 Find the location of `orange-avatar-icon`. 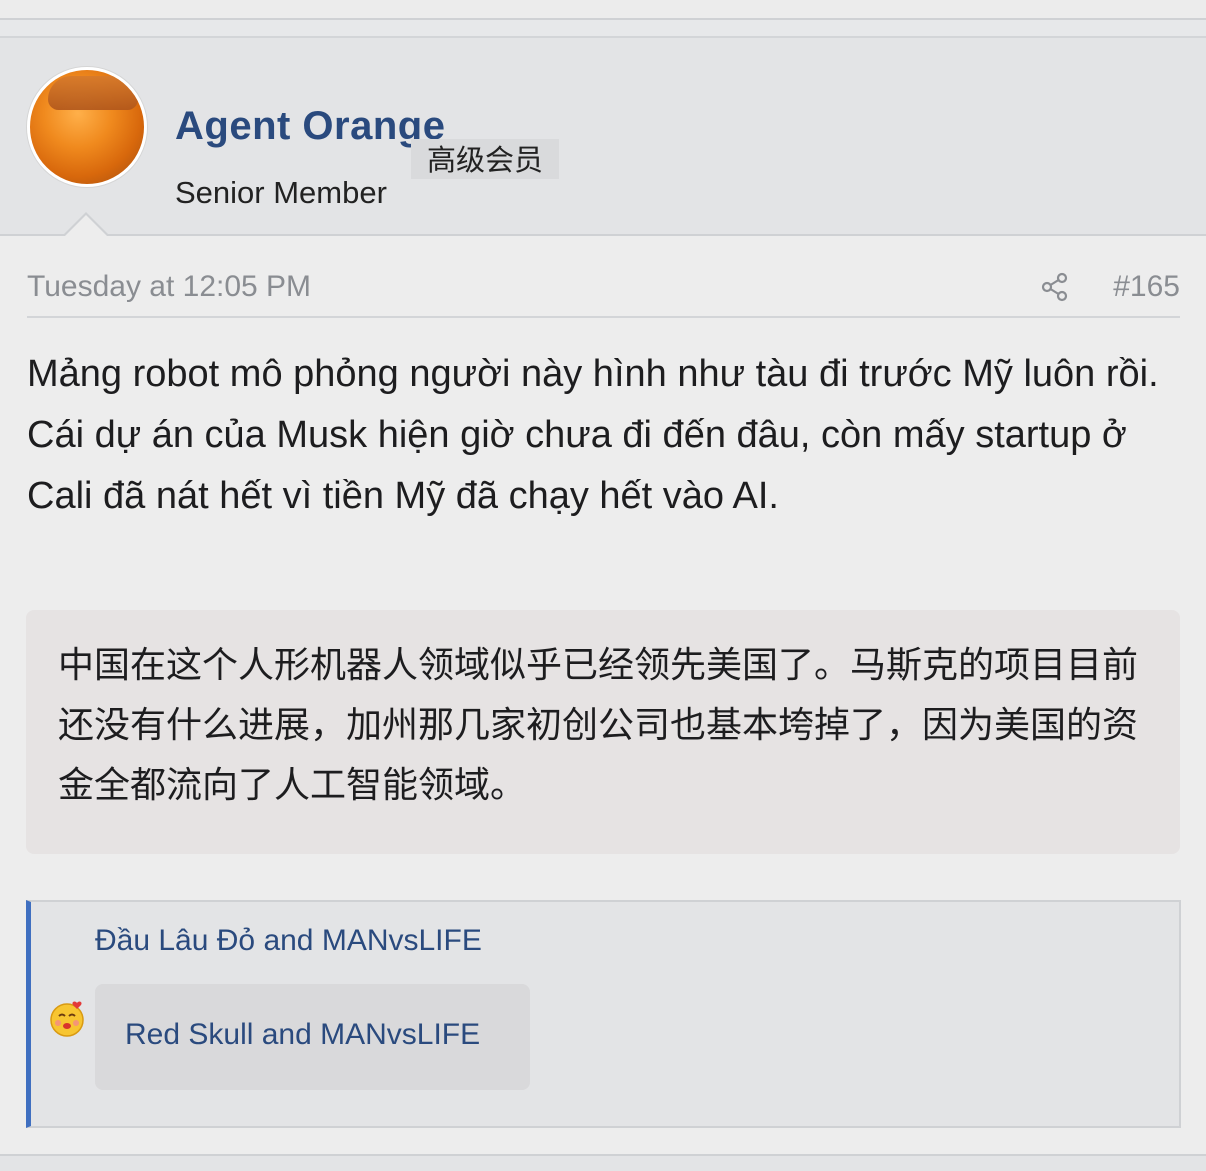

orange-avatar-icon is located at coordinates (87, 127).